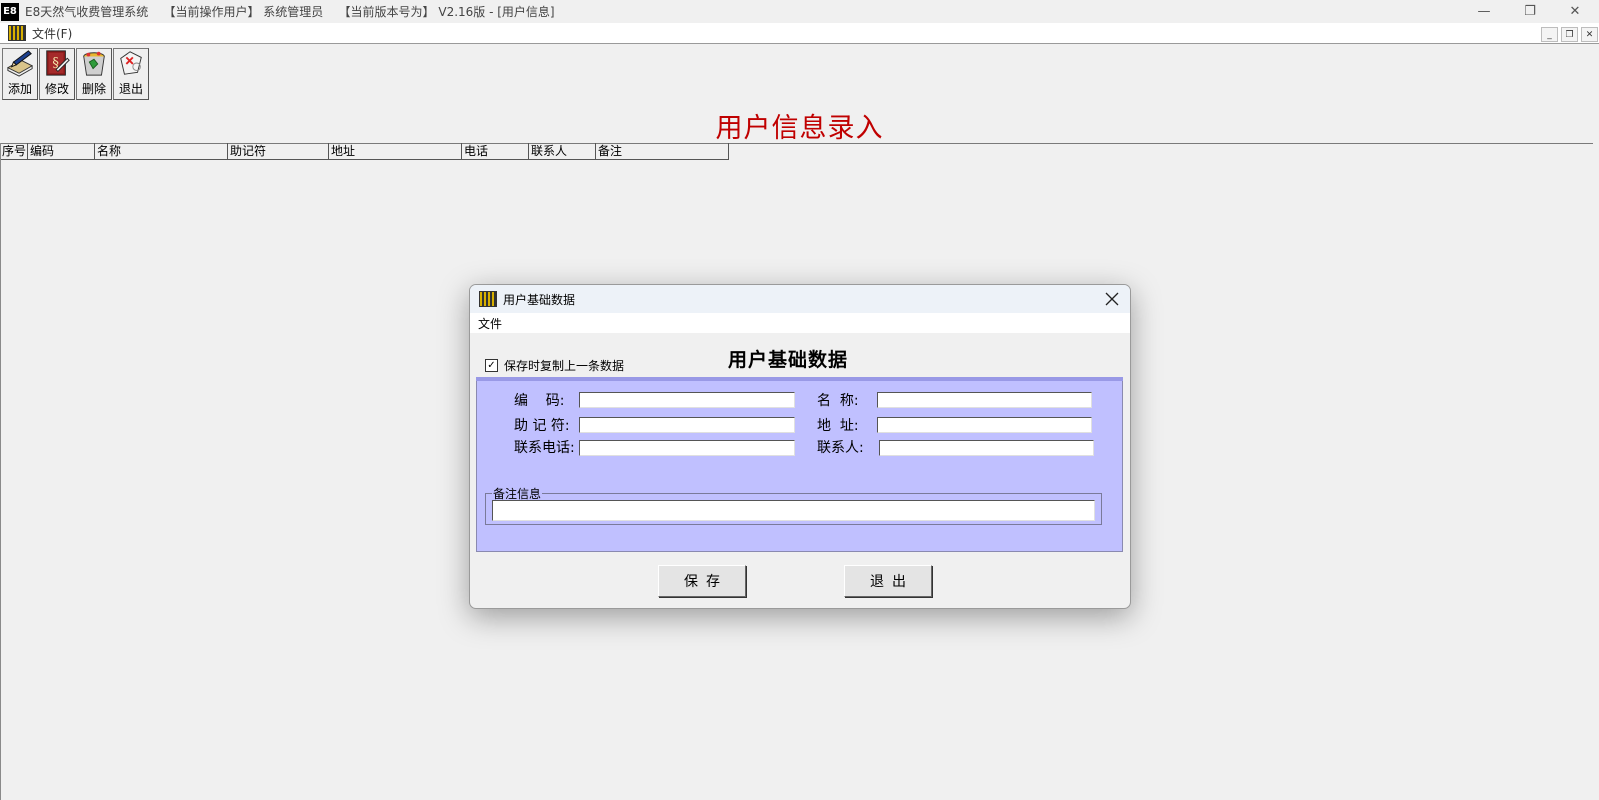  I want to click on add-button: 添加, so click(20, 74).